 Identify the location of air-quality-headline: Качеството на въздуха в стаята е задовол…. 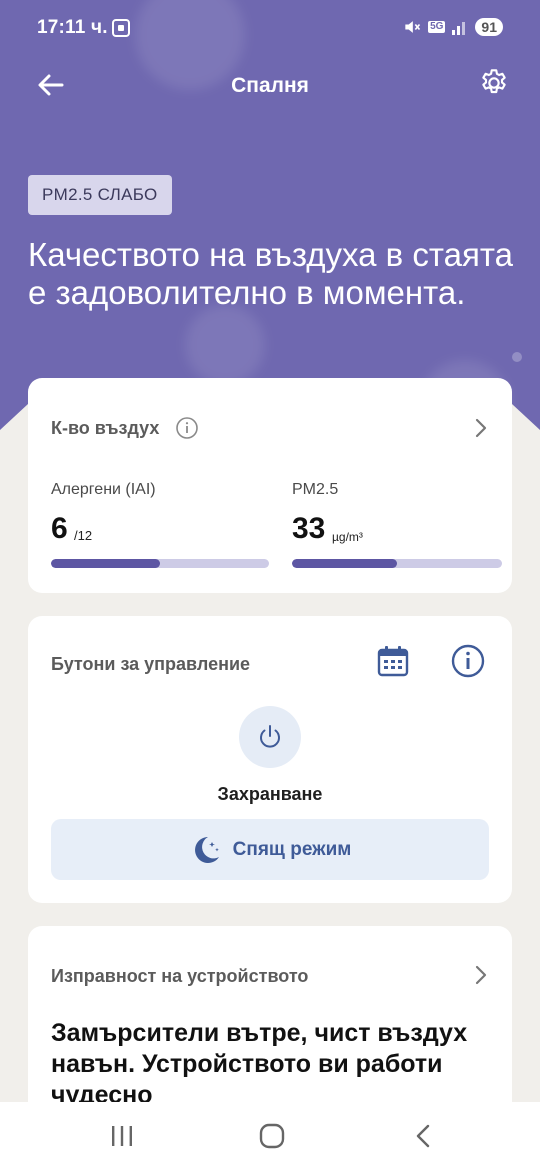
(270, 273).